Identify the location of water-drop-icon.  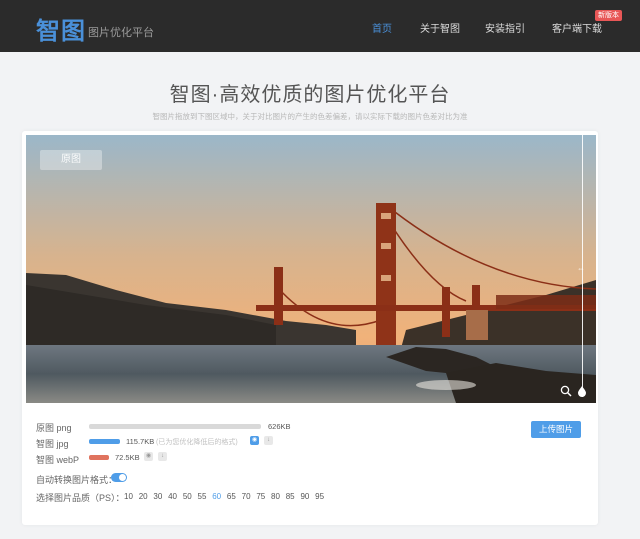
(582, 391).